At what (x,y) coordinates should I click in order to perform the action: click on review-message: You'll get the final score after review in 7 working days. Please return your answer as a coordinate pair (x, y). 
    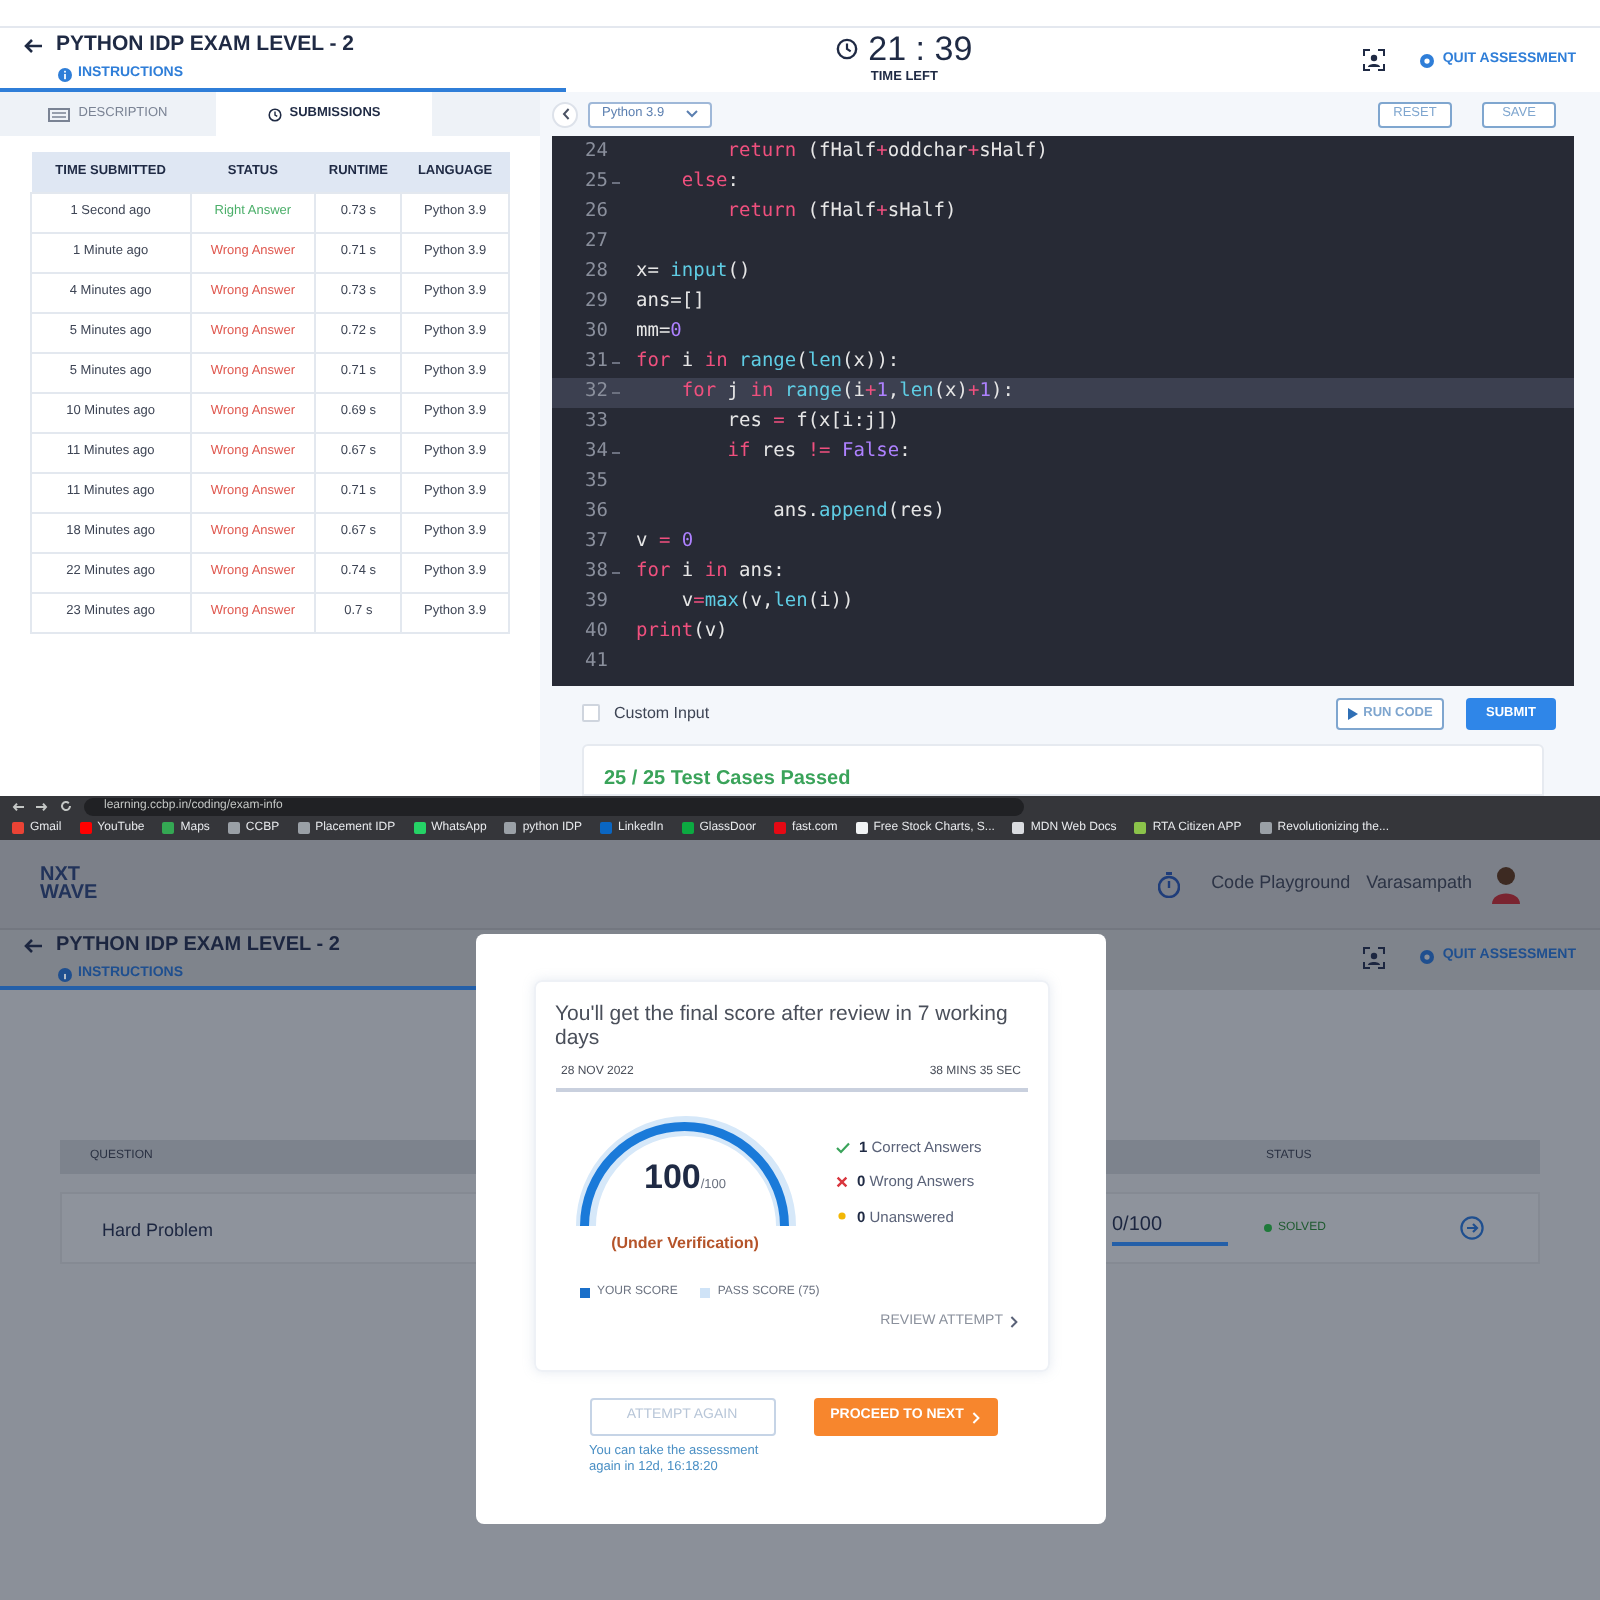
    Looking at the image, I should click on (782, 1026).